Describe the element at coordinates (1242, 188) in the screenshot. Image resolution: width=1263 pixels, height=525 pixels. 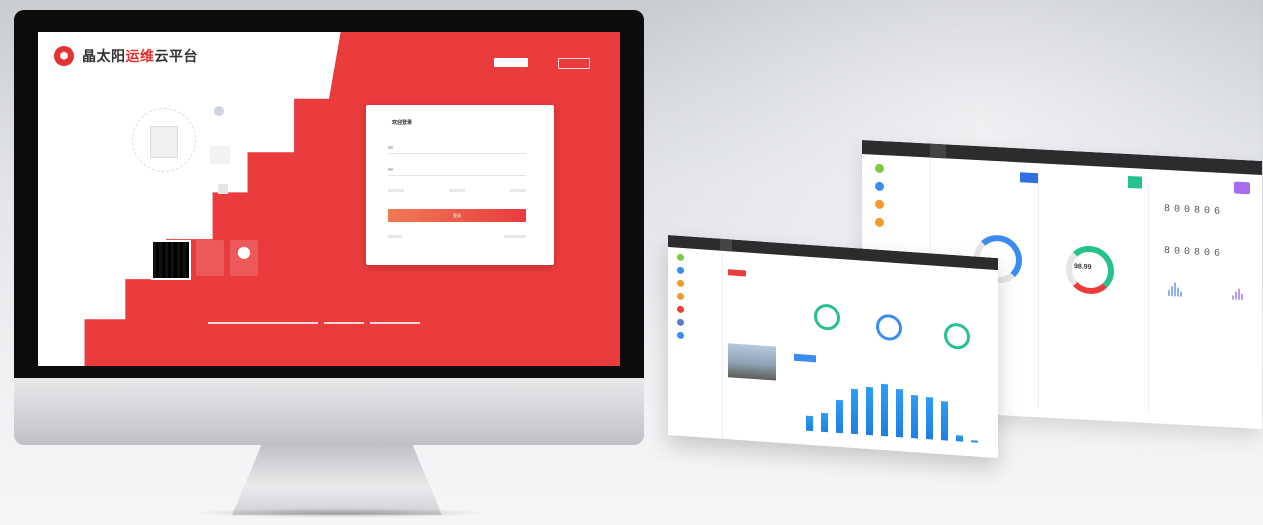
I see `counter-icon` at that location.